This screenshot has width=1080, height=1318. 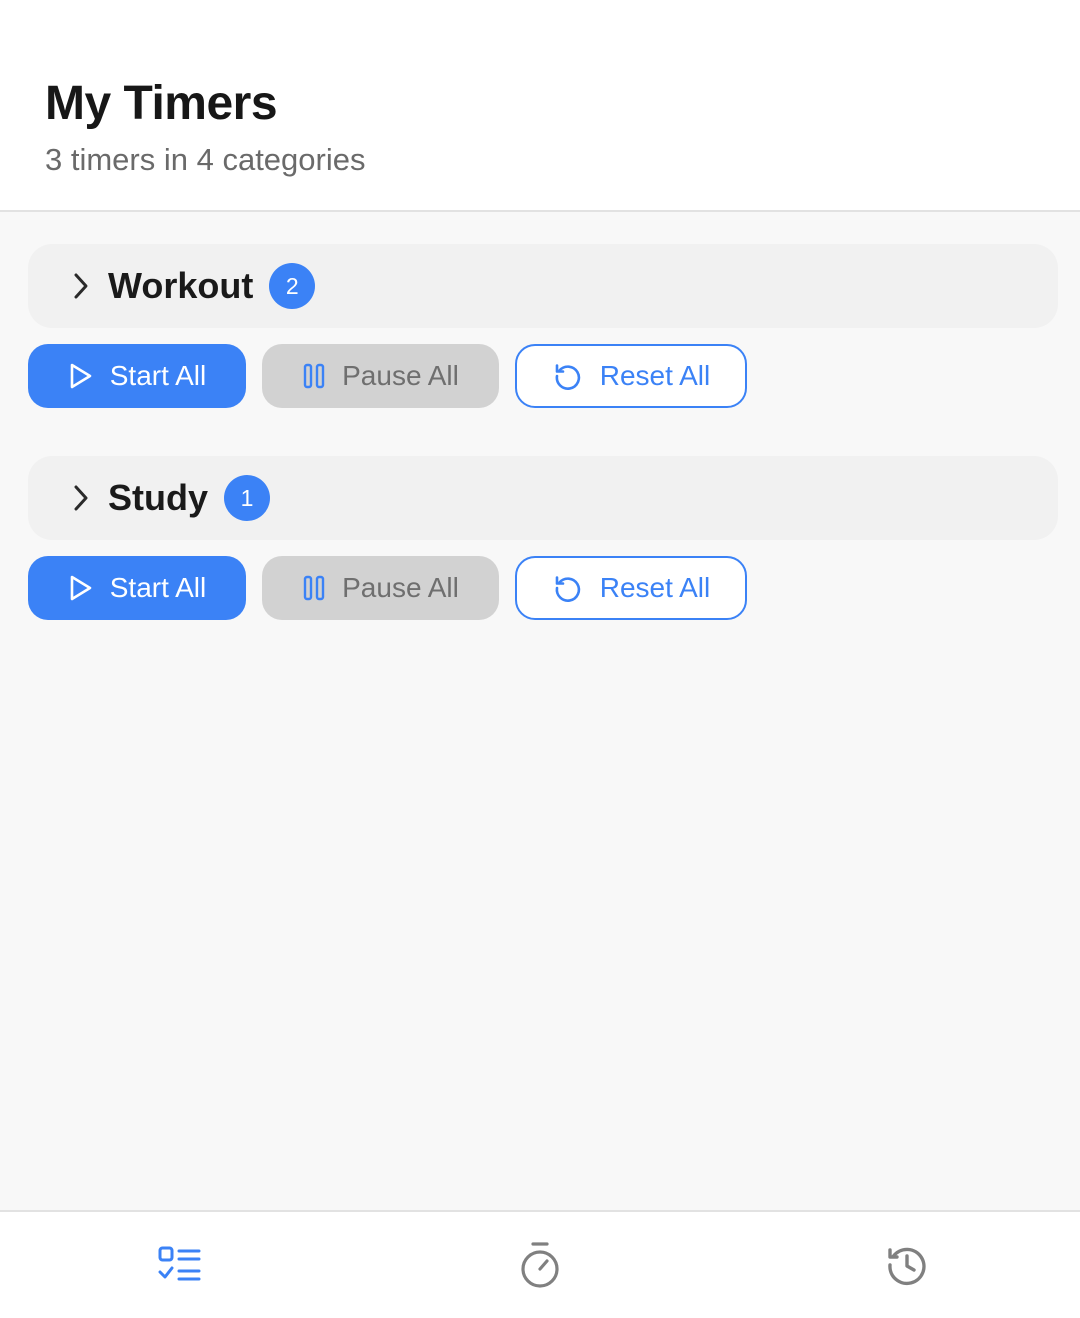 I want to click on page-subtitle: 3 timers in 4 categories, so click(x=205, y=159).